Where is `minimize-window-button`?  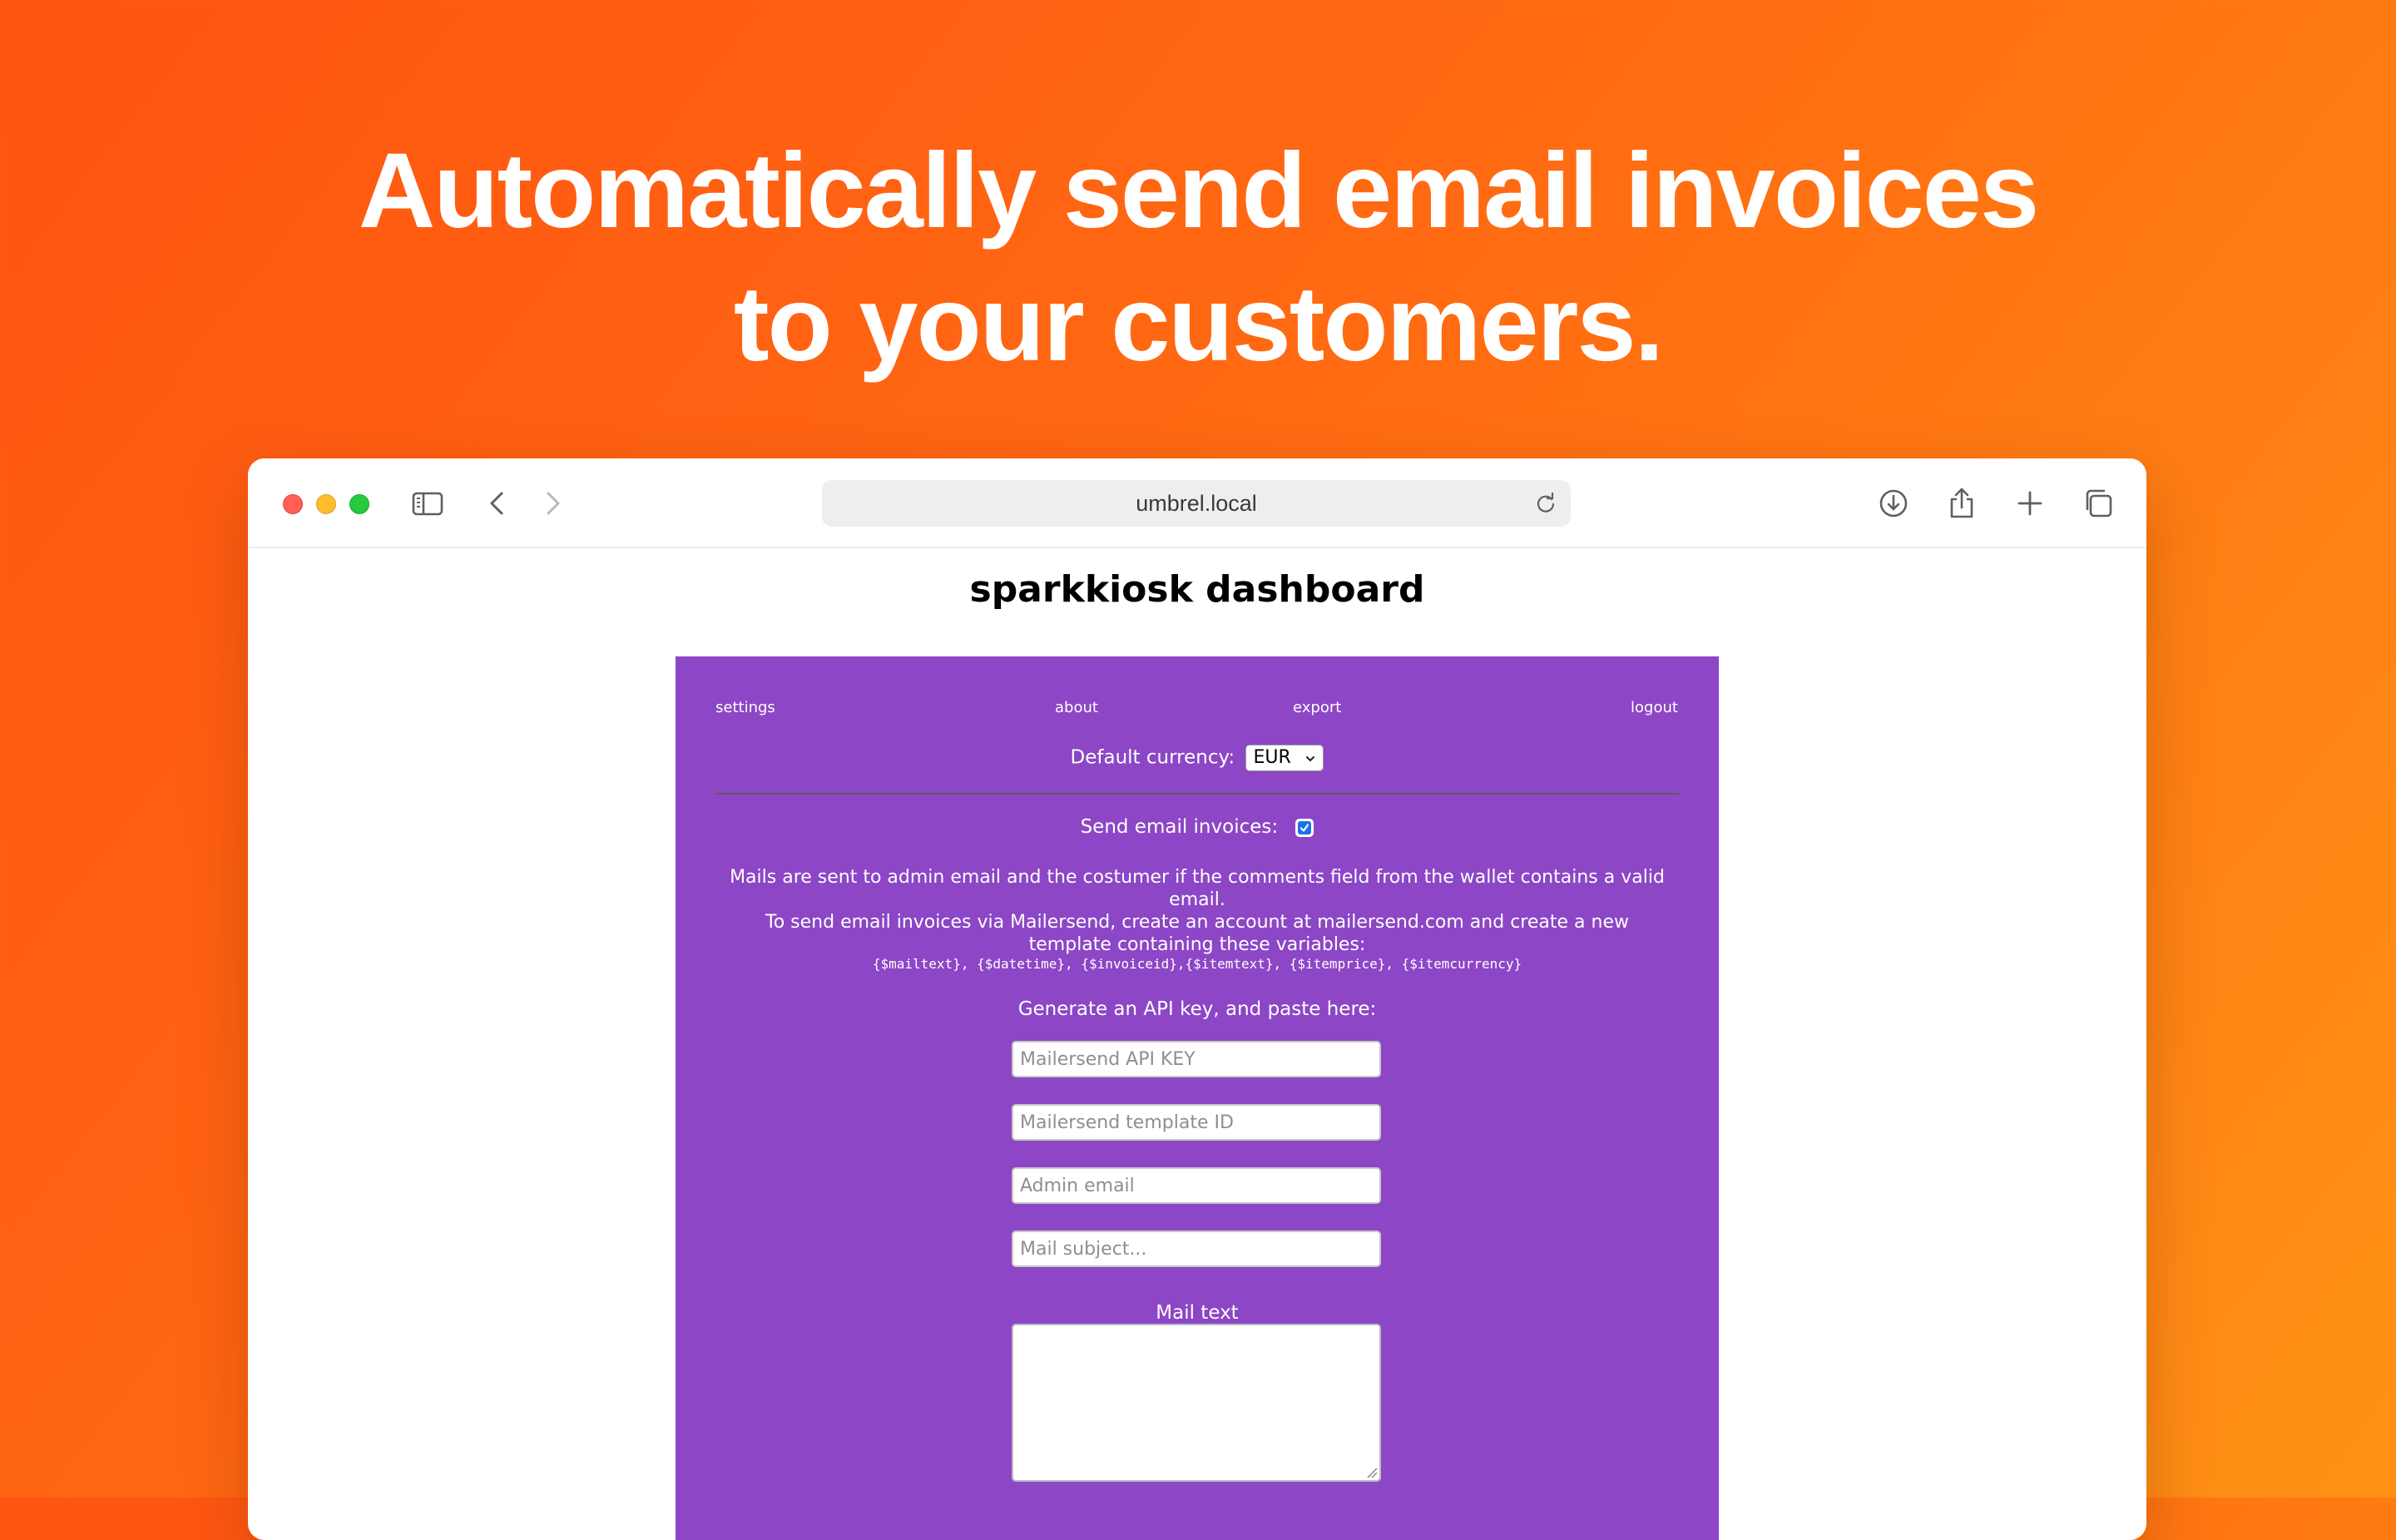
minimize-window-button is located at coordinates (326, 504).